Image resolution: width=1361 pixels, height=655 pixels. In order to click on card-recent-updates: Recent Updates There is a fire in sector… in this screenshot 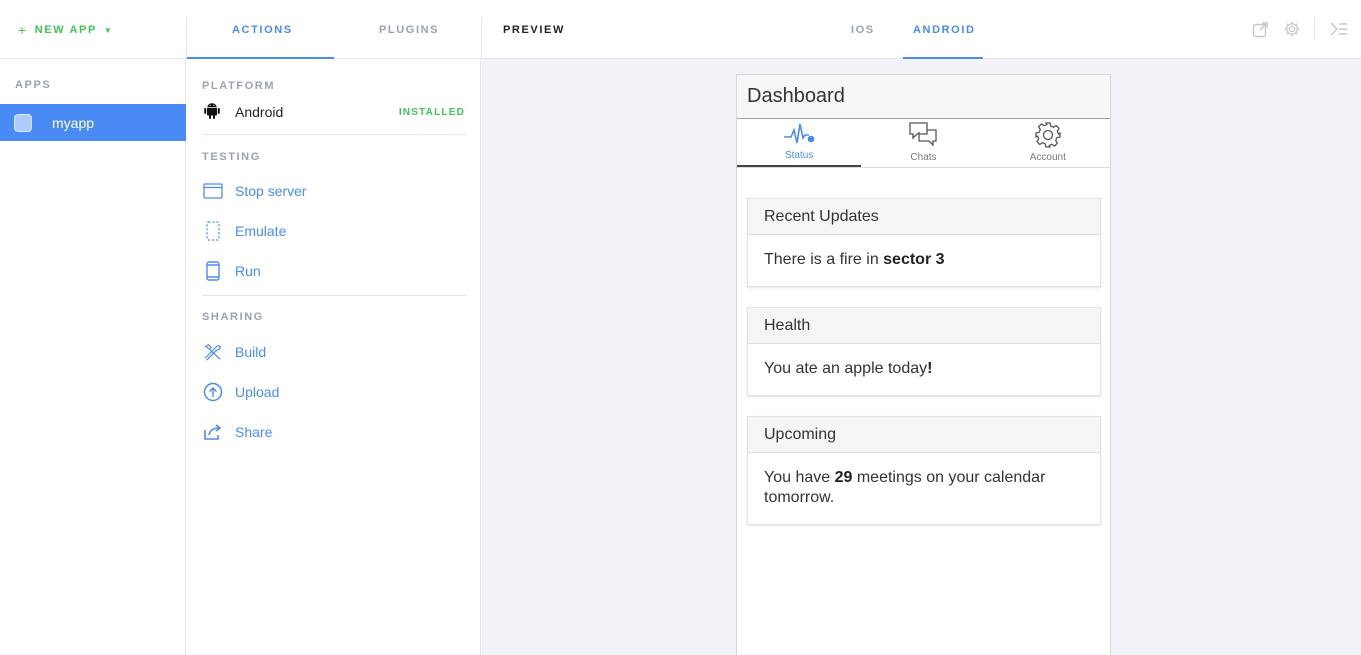, I will do `click(924, 242)`.